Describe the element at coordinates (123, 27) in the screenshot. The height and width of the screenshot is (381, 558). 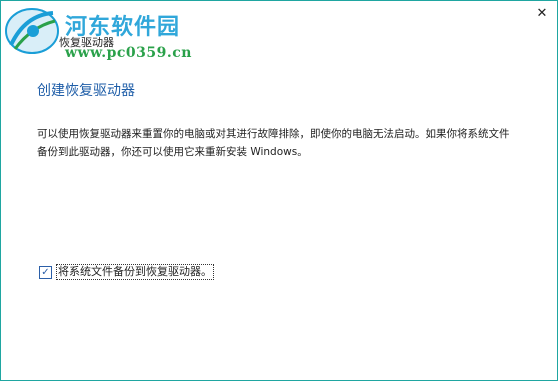
I see `watermark-title: 河东软件园` at that location.